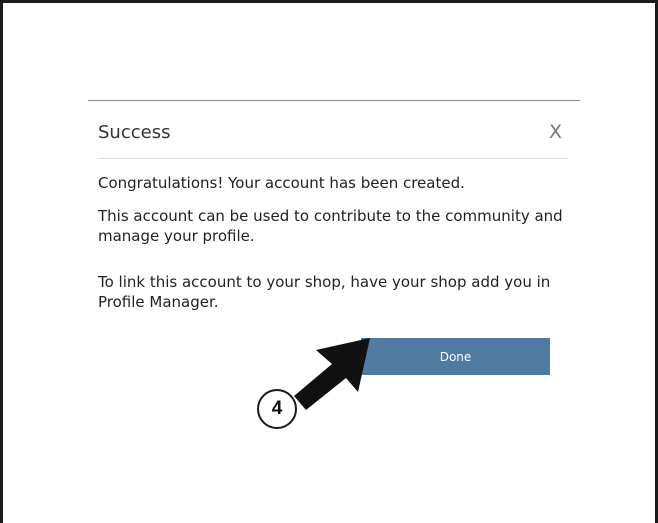  Describe the element at coordinates (277, 409) in the screenshot. I see `step-number-badge: 4` at that location.